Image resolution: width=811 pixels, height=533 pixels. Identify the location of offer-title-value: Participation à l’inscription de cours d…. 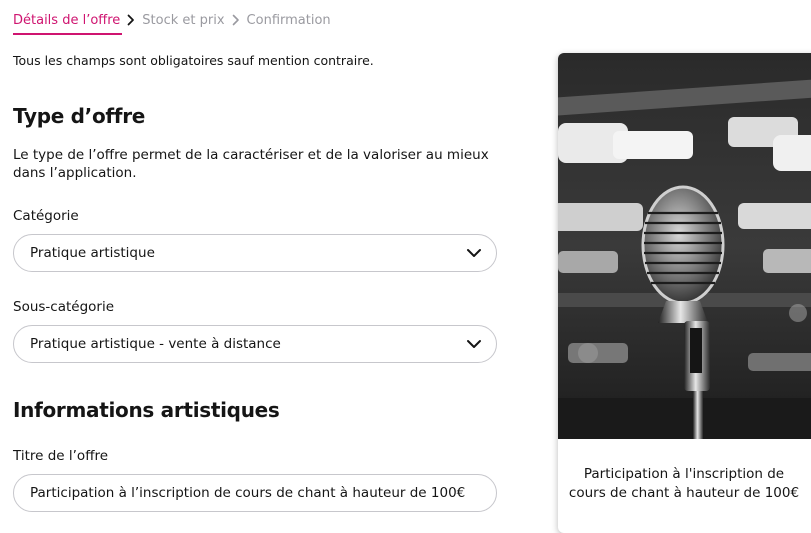
(248, 493).